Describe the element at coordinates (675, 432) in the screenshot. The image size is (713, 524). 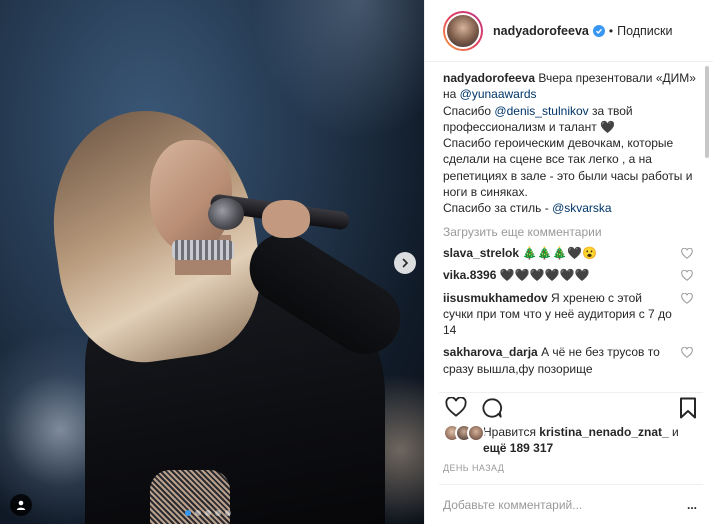
I see `likes-and: и` at that location.